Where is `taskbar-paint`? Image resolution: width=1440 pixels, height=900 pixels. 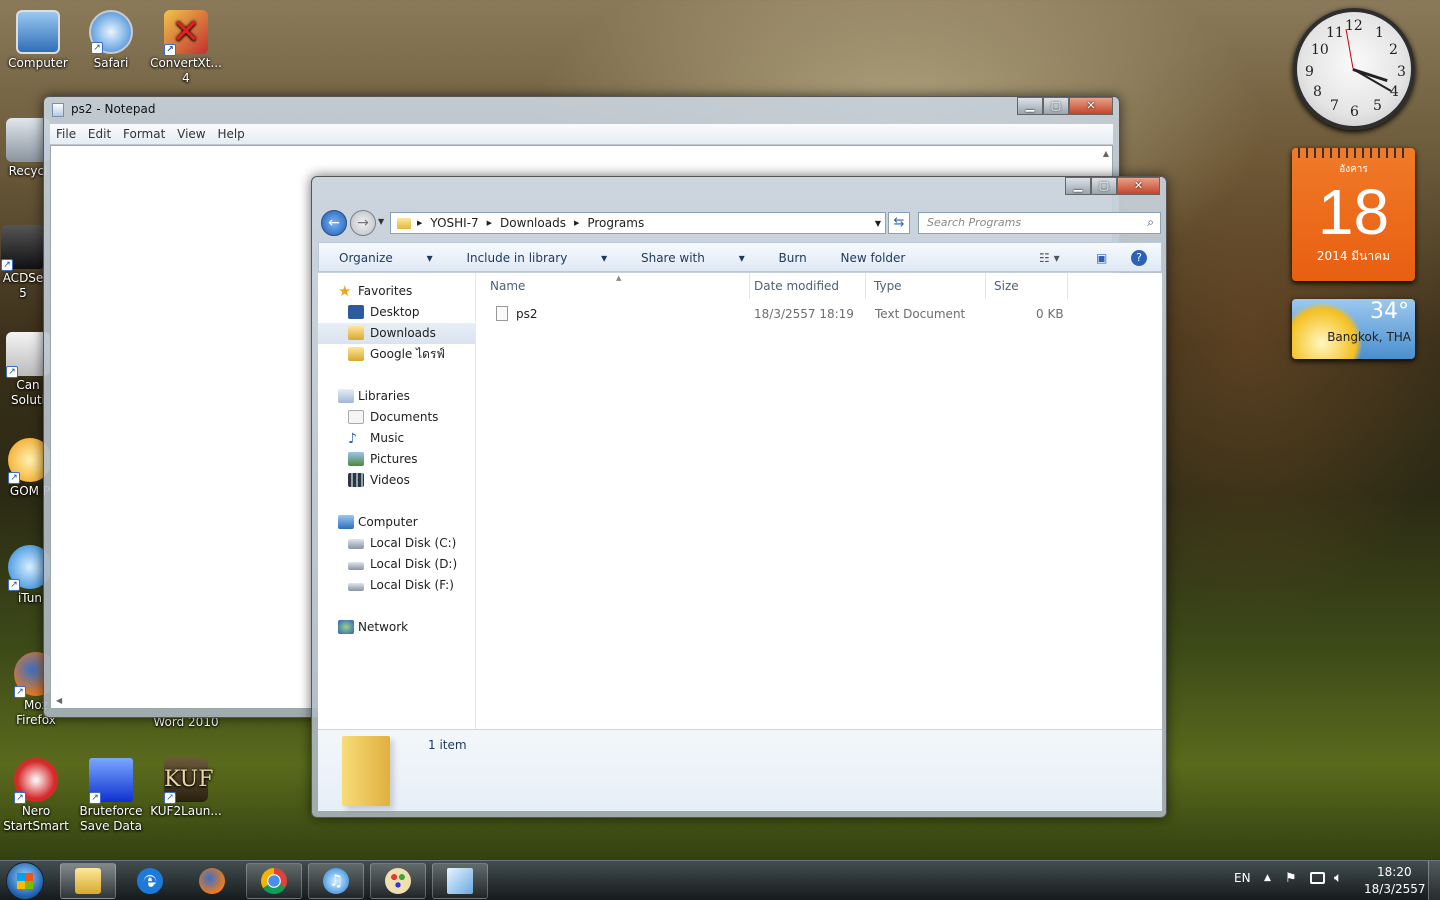
taskbar-paint is located at coordinates (398, 881).